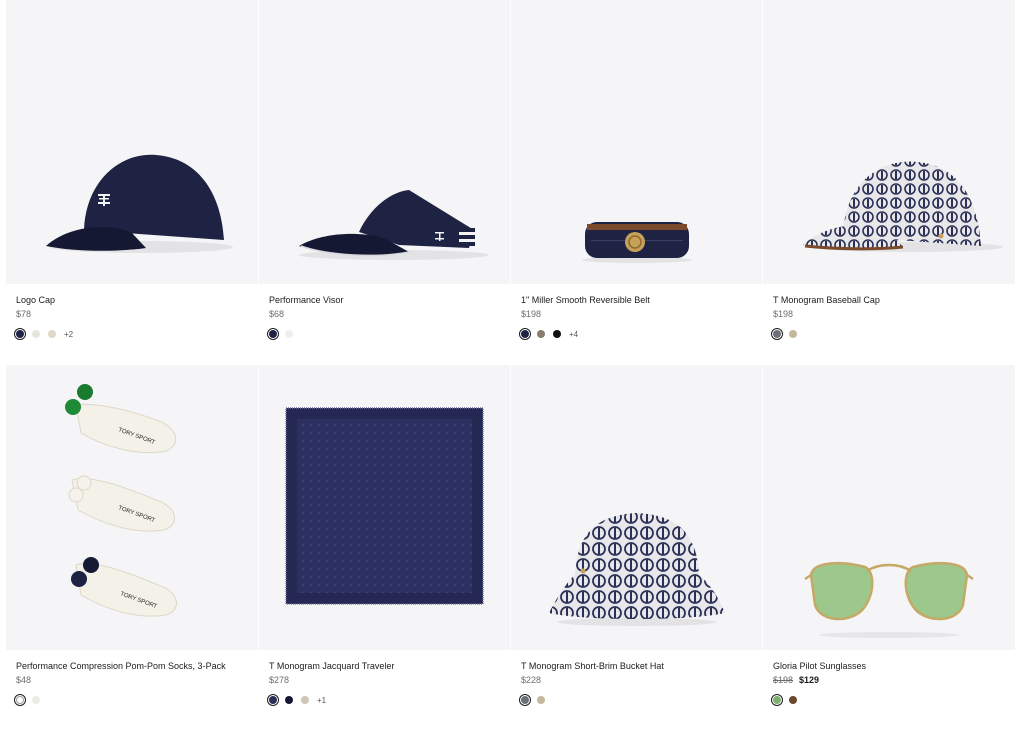  What do you see at coordinates (637, 142) in the screenshot?
I see `product-image-miller-belt` at bounding box center [637, 142].